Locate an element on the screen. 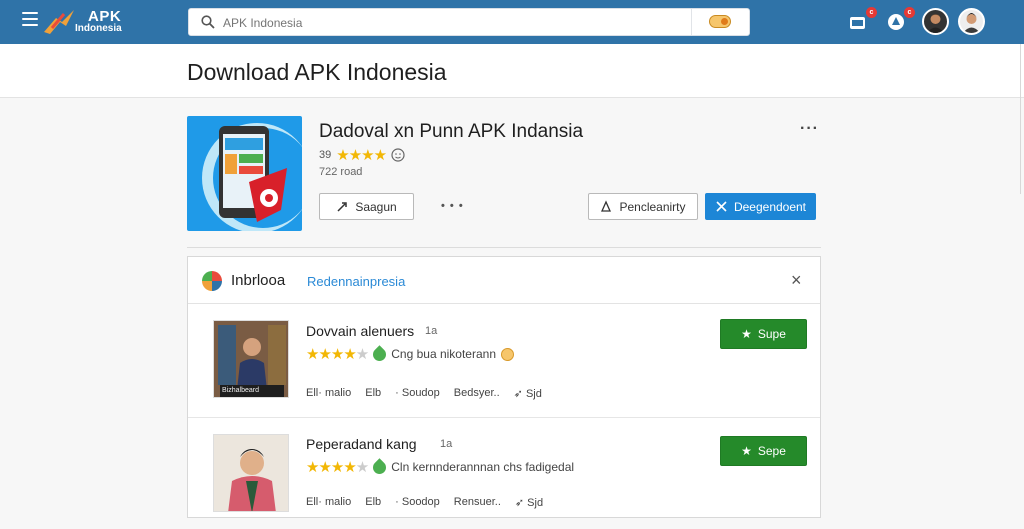  search-bar is located at coordinates (469, 22).